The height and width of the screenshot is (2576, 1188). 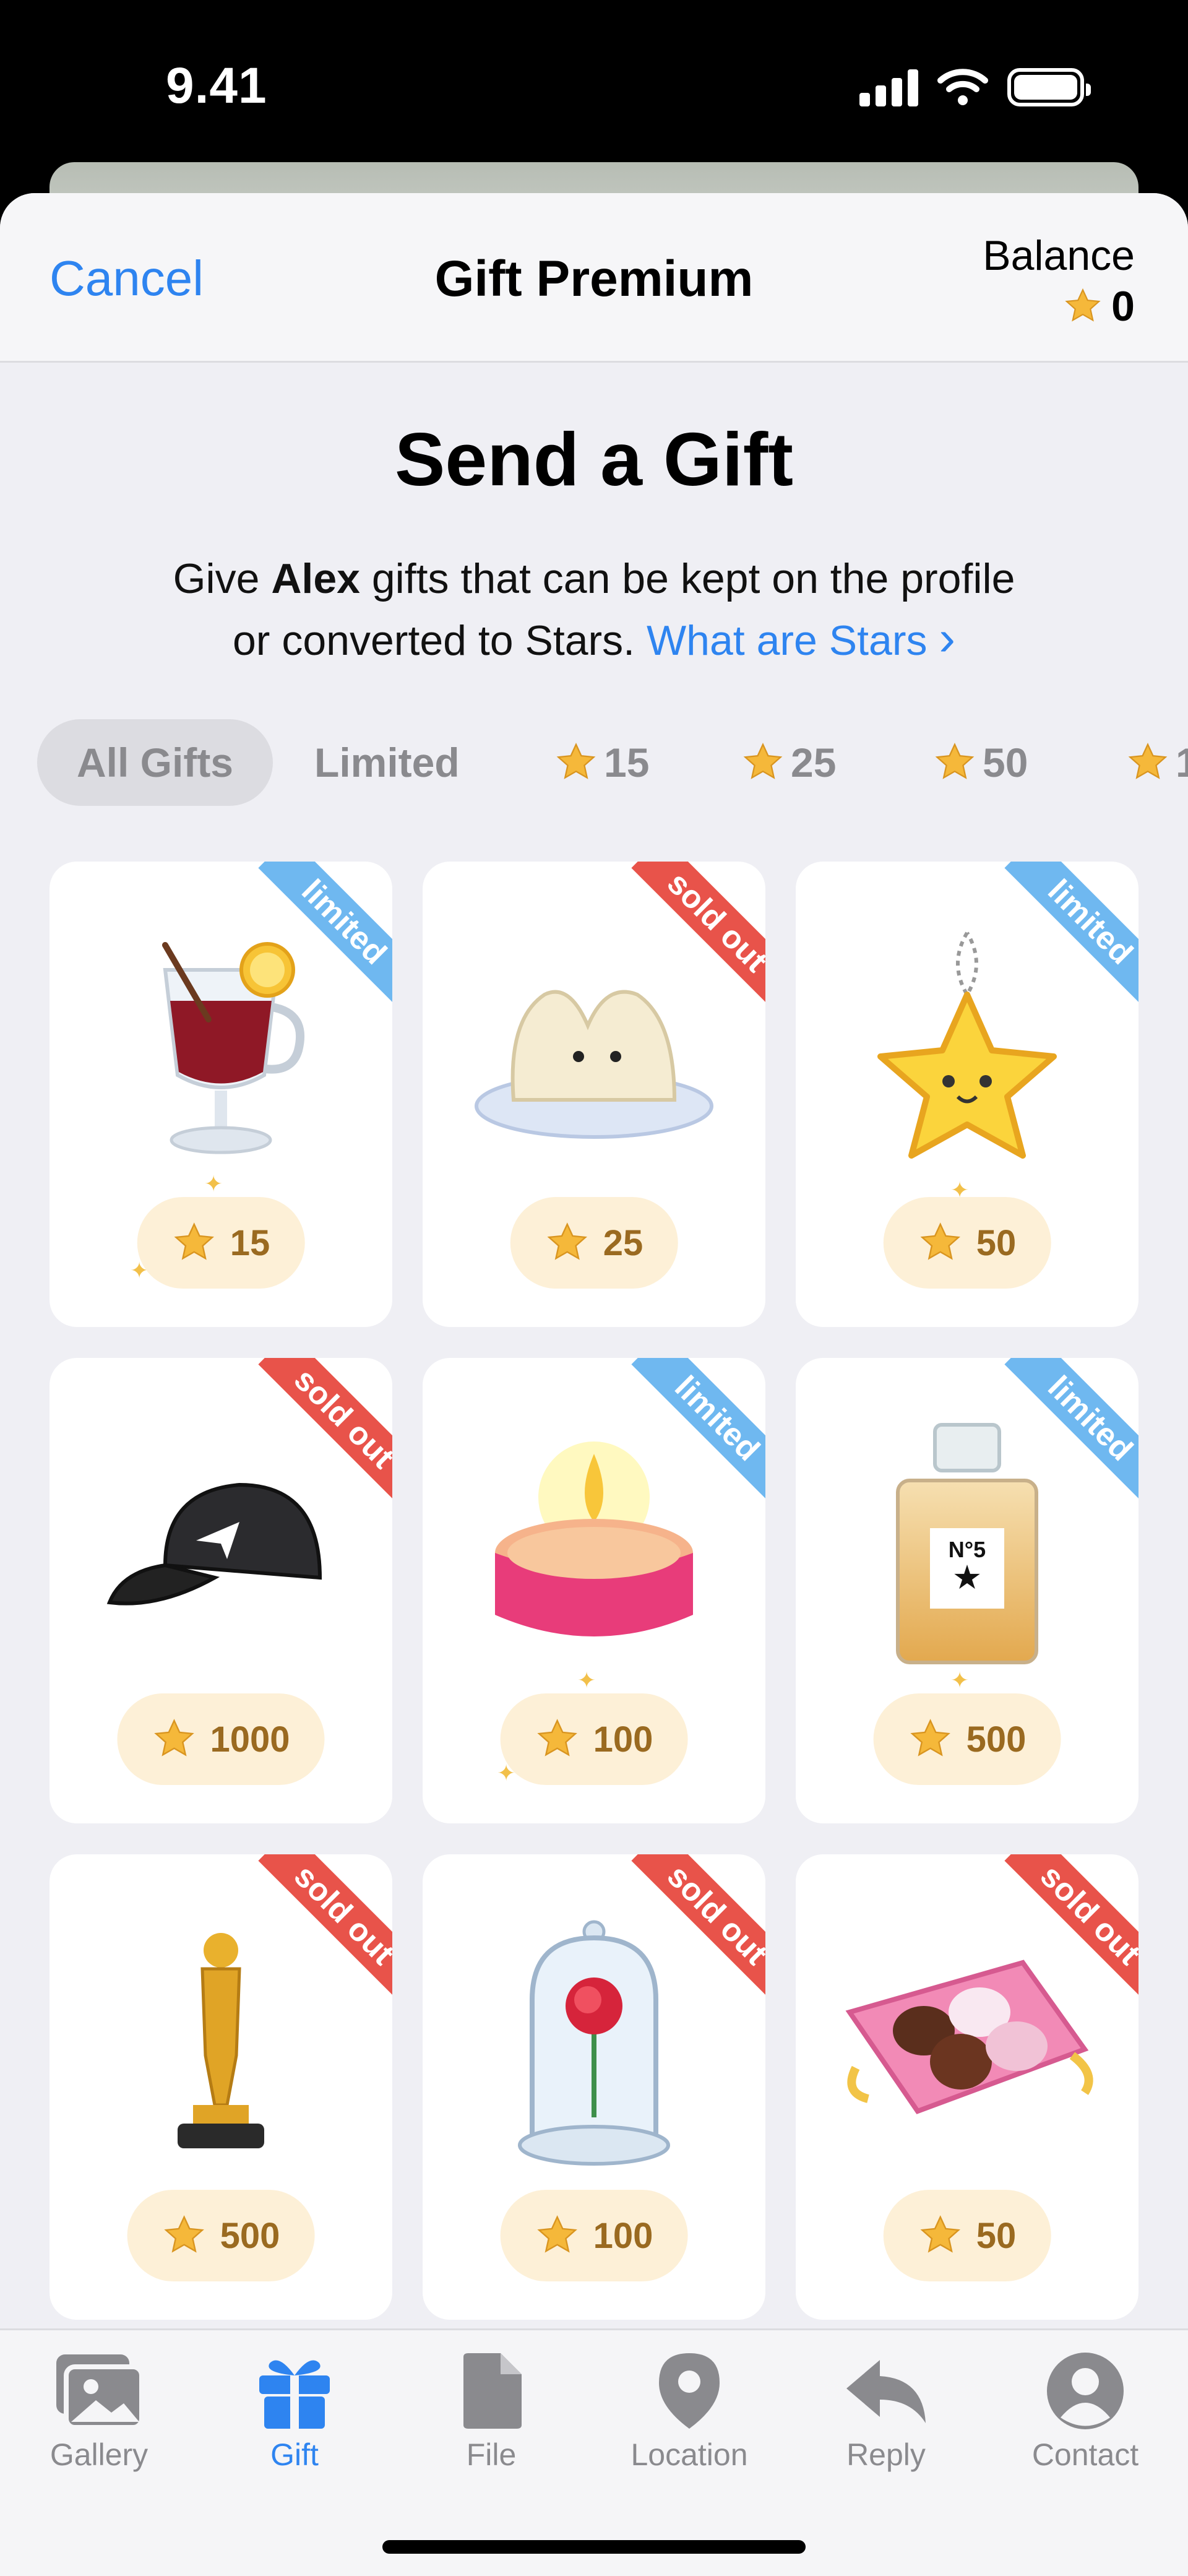 I want to click on tab-location: Location, so click(x=689, y=2410).